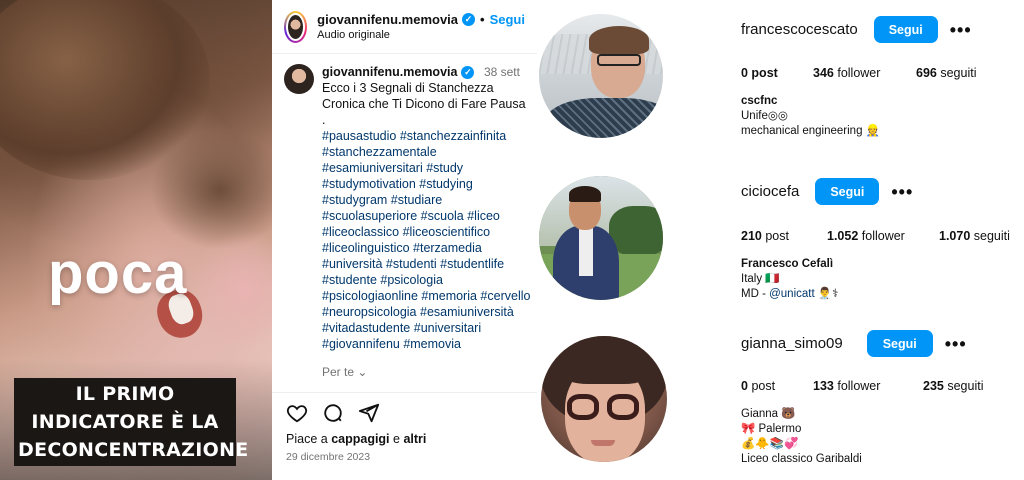 This screenshot has height=480, width=1024. I want to click on comment-icon, so click(333, 413).